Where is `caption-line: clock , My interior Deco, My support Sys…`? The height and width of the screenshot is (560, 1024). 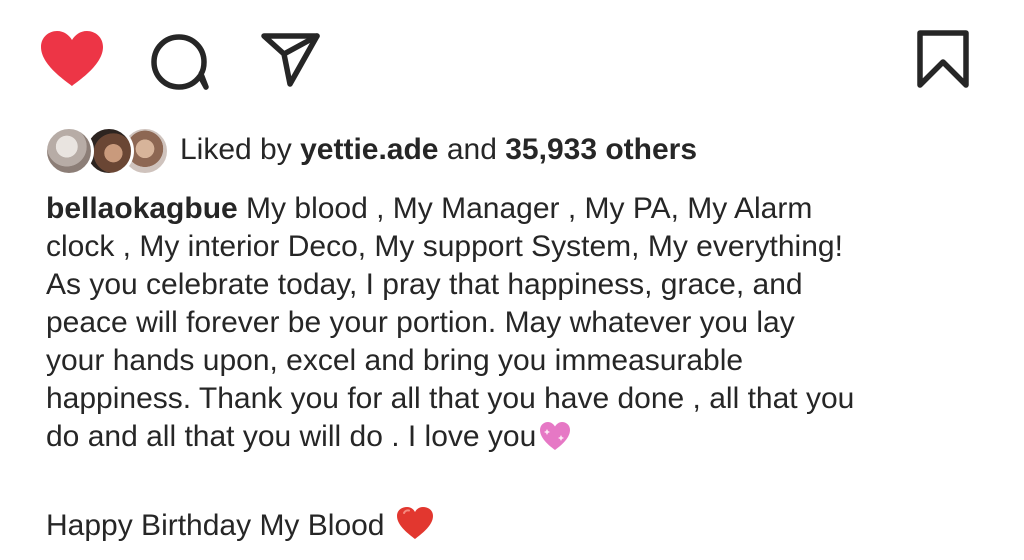
caption-line: clock , My interior Deco, My support Sys… is located at coordinates (444, 246).